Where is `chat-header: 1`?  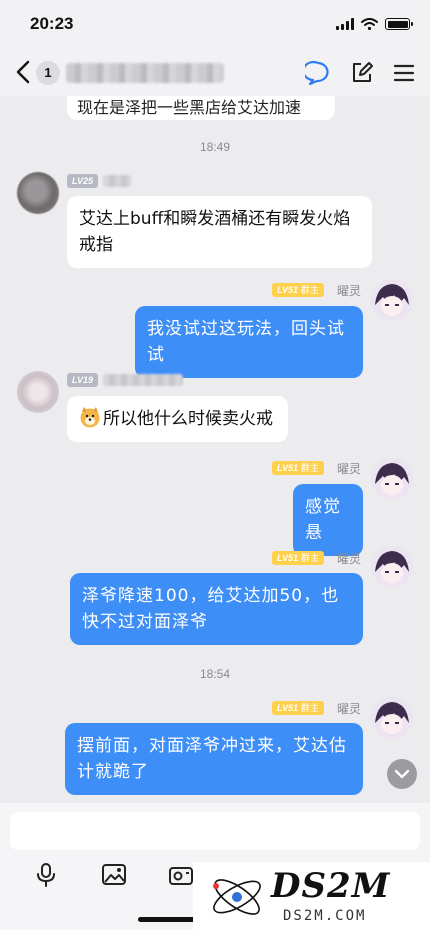
chat-header: 1 is located at coordinates (215, 73).